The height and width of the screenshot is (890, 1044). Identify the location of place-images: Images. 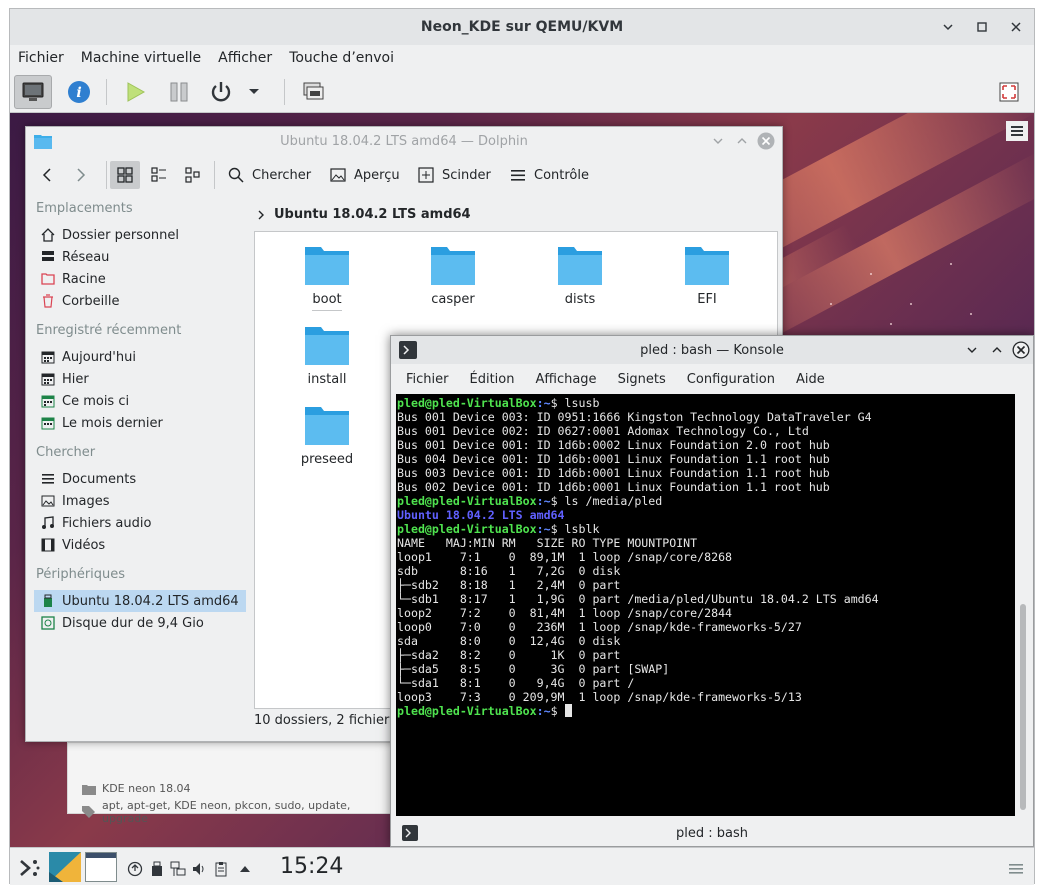
(140, 501).